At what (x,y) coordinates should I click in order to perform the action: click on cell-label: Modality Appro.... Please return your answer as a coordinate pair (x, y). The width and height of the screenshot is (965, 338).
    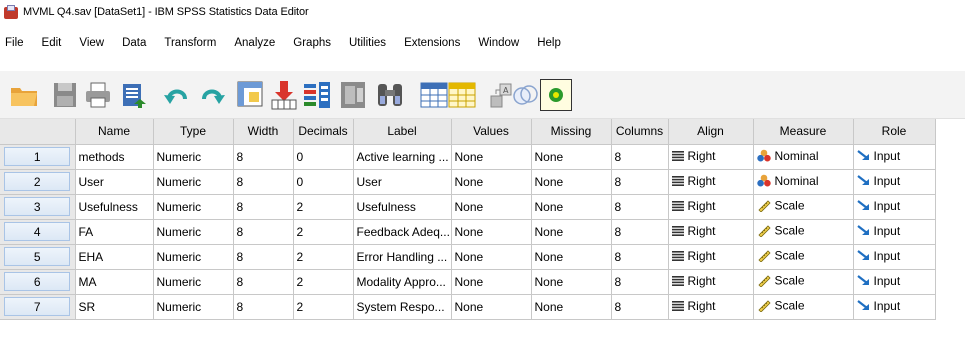
    Looking at the image, I should click on (402, 282).